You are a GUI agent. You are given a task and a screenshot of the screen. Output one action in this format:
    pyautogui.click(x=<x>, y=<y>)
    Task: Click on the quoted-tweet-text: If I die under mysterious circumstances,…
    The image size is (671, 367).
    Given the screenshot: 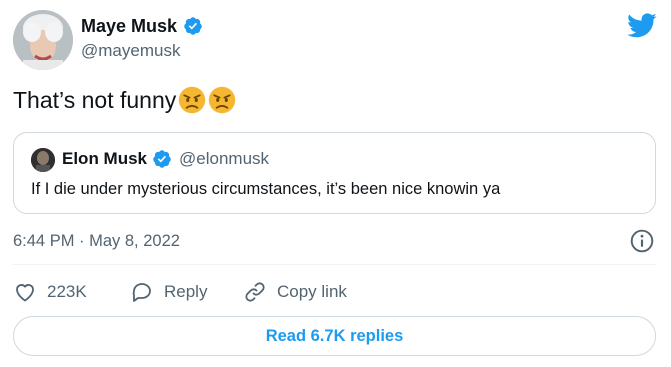 What is the action you would take?
    pyautogui.click(x=266, y=189)
    